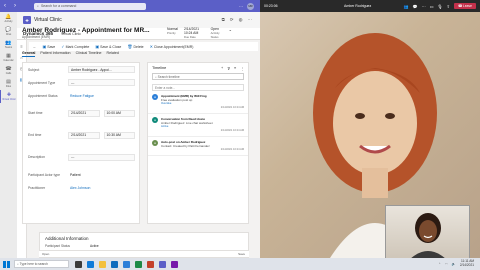 This screenshot has width=480, height=270. Describe the element at coordinates (8, 96) in the screenshot. I see `rail-item-virtual-clinic: ✚ Virtual Clinic` at that location.